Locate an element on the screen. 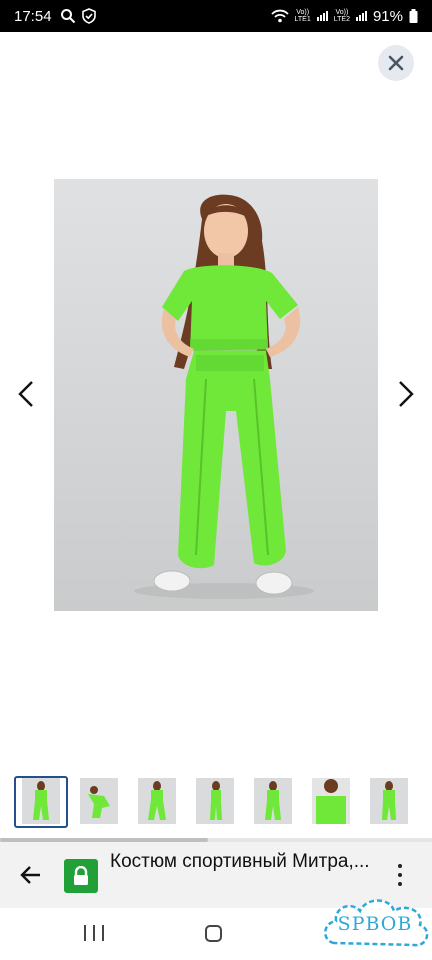 The height and width of the screenshot is (960, 432). sim2-indicator: Vo)) LTE2 is located at coordinates (342, 16).